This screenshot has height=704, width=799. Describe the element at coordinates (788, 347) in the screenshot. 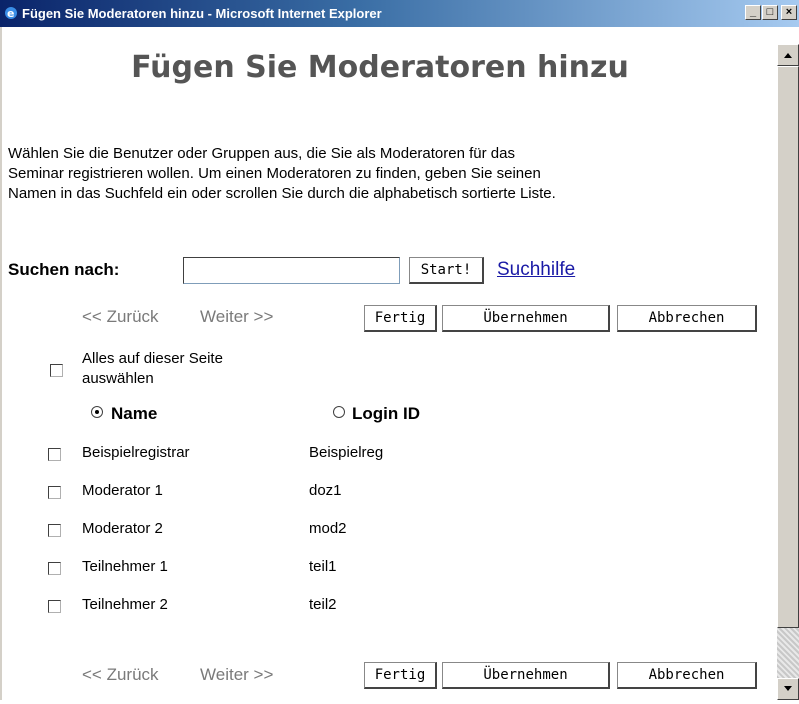

I see `scrollbar-thumb` at that location.